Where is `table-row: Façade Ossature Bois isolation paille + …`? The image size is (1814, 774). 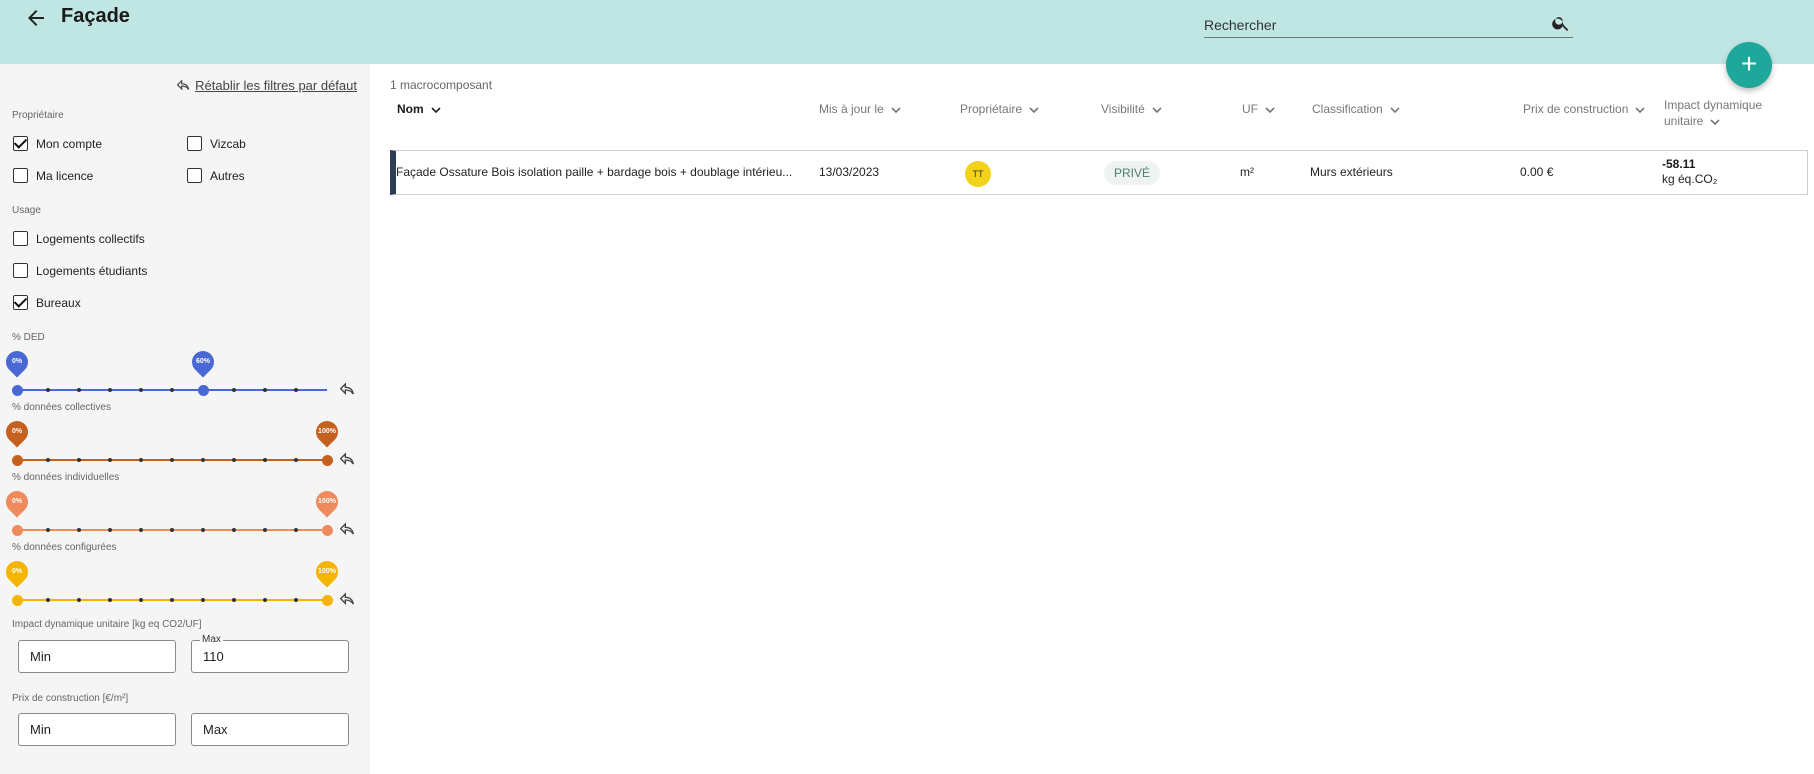 table-row: Façade Ossature Bois isolation paille + … is located at coordinates (1099, 172).